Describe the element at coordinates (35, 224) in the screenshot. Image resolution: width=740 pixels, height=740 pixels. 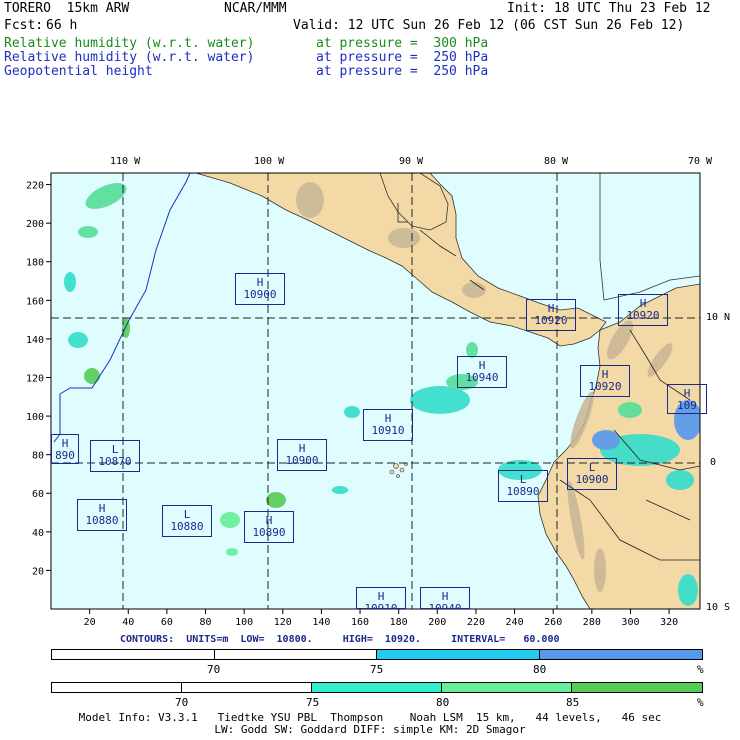
I see `y-tick-label: 200` at that location.